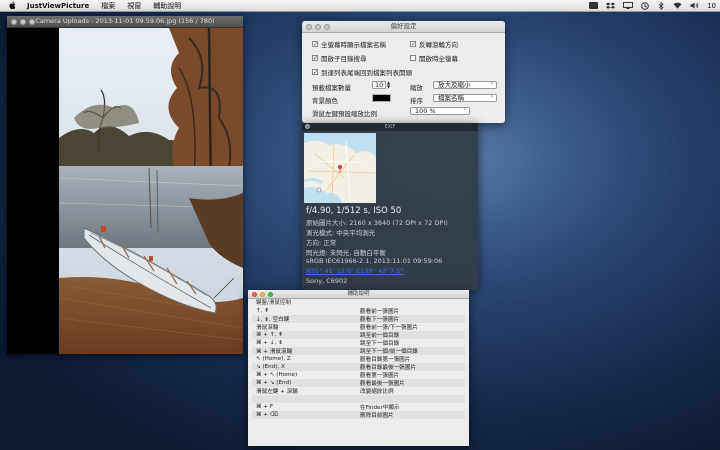  Describe the element at coordinates (491, 98) in the screenshot. I see `popup-chevron-icon: ⌃` at that location.